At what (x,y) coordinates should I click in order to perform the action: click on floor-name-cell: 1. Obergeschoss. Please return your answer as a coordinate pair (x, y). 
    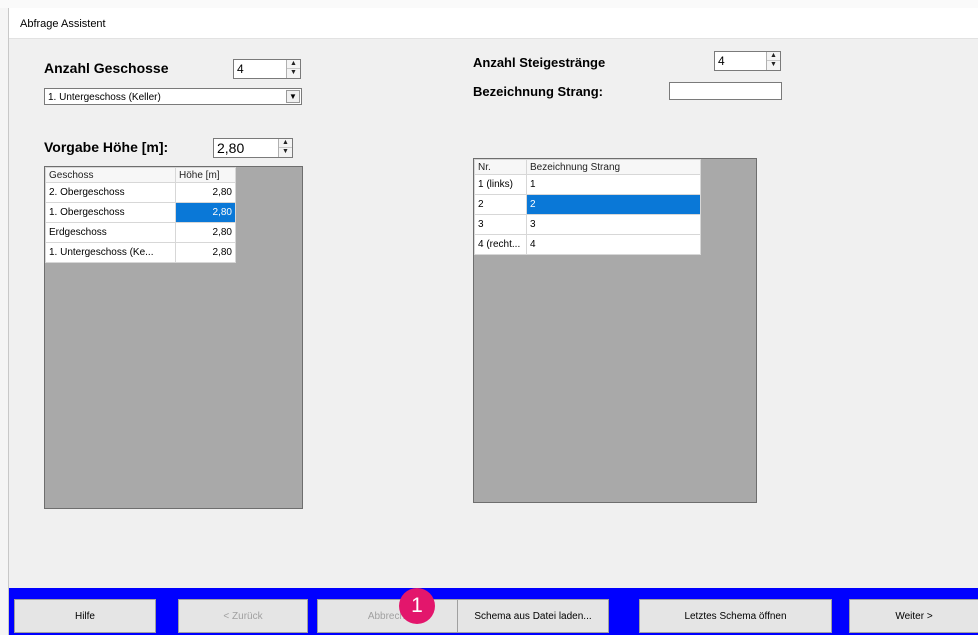
    Looking at the image, I should click on (110, 212).